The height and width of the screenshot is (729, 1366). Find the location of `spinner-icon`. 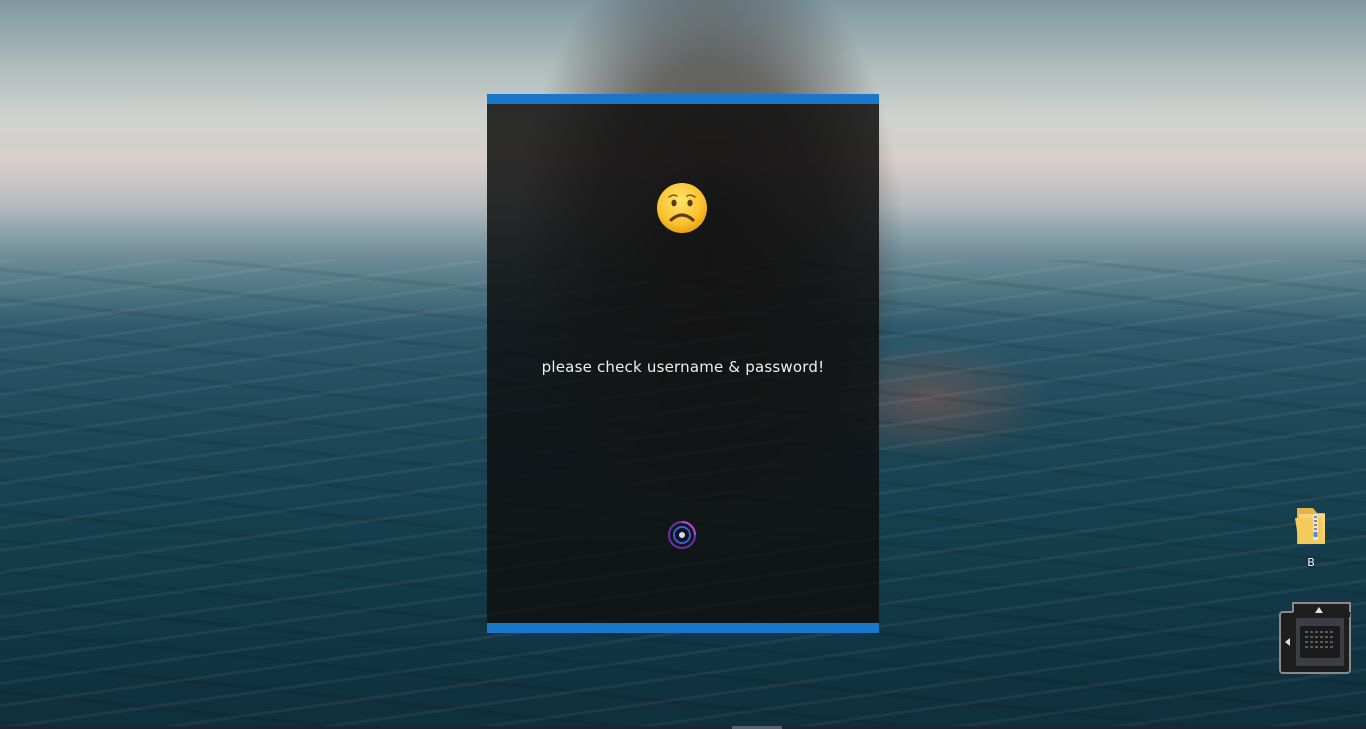

spinner-icon is located at coordinates (682, 535).